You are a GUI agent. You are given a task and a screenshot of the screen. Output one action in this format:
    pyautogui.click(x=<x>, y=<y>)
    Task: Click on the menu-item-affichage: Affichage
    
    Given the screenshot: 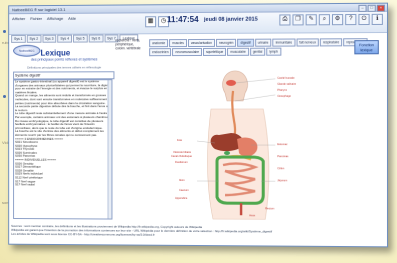 What is the action you would take?
    pyautogui.click(x=55, y=18)
    